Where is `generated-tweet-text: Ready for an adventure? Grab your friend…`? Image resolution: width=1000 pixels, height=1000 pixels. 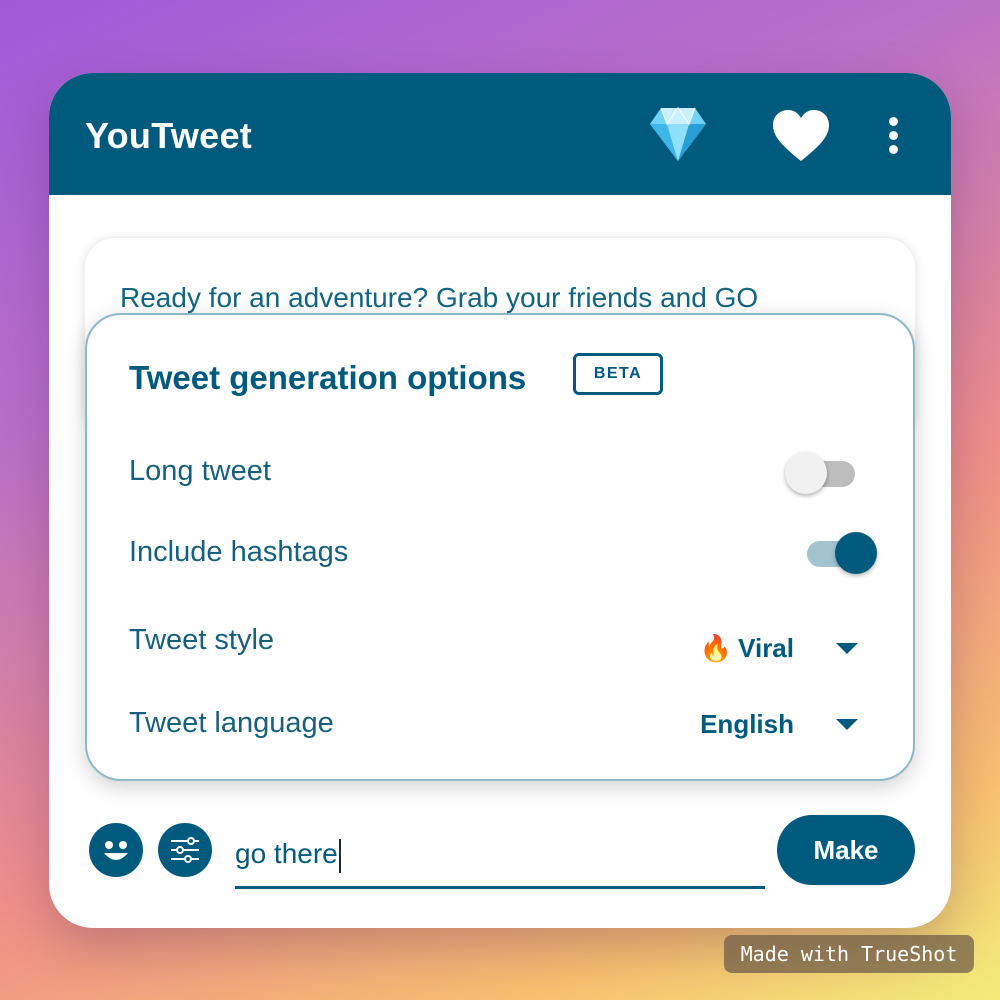
generated-tweet-text: Ready for an adventure? Grab your friend… is located at coordinates (439, 297).